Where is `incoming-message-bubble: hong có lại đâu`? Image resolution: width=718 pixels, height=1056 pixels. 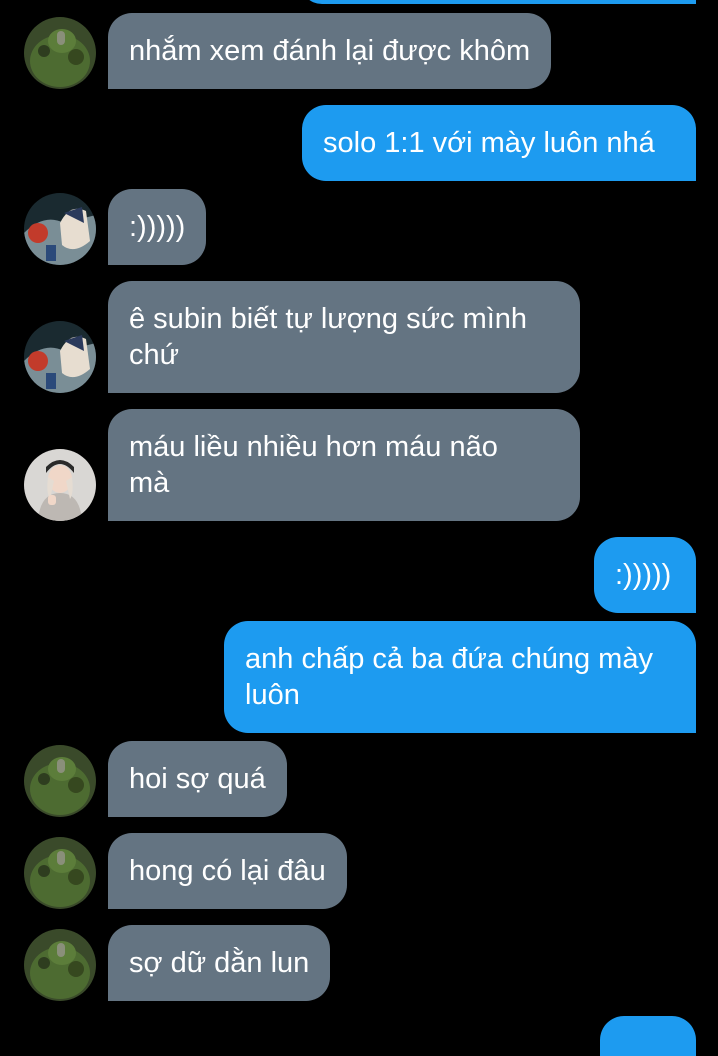 incoming-message-bubble: hong có lại đâu is located at coordinates (227, 871).